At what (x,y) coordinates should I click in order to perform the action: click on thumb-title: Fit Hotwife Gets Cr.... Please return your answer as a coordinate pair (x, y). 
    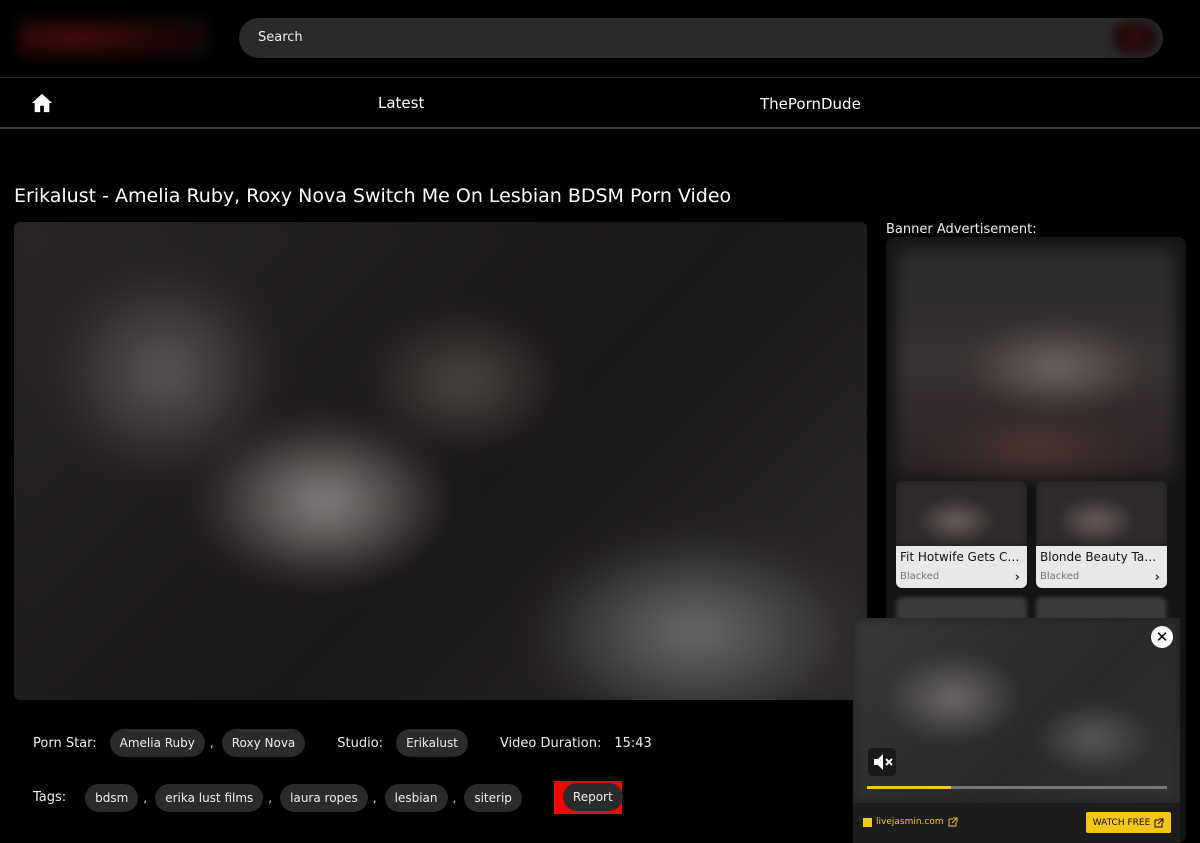
    Looking at the image, I should click on (961, 557).